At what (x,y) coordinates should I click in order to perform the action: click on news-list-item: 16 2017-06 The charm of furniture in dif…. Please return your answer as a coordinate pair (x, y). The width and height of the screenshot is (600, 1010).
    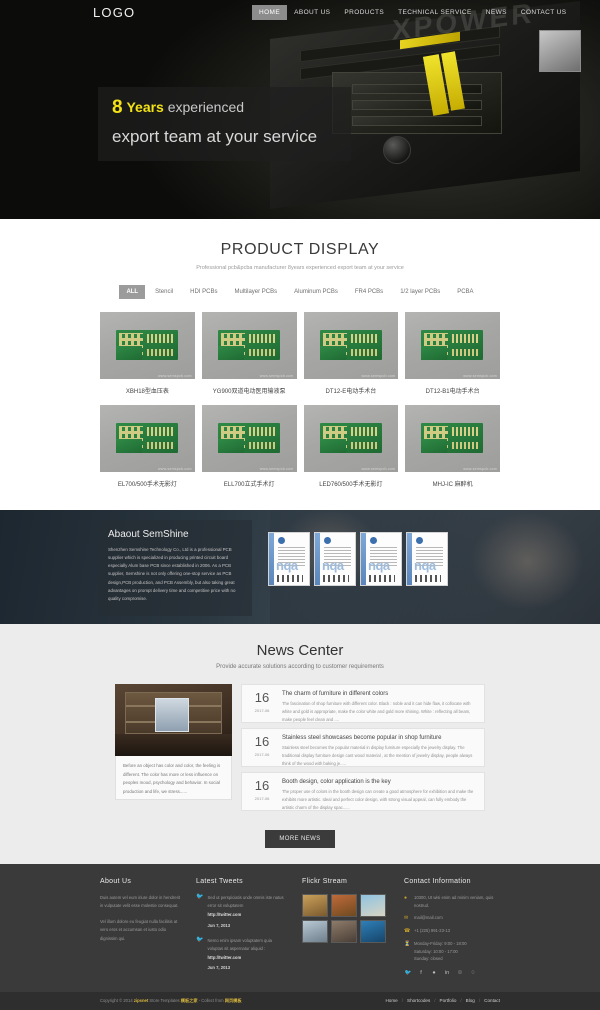
    Looking at the image, I should click on (363, 703).